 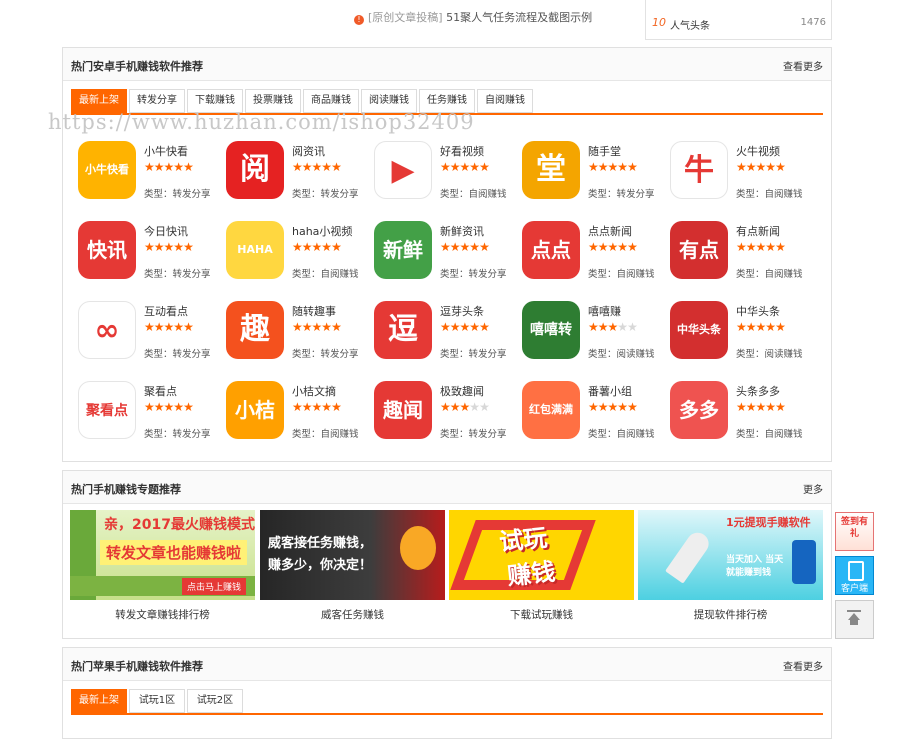 What do you see at coordinates (300, 333) in the screenshot?
I see `app-card: 趣随转趣事 ★★★★★ 类型：转发分享` at bounding box center [300, 333].